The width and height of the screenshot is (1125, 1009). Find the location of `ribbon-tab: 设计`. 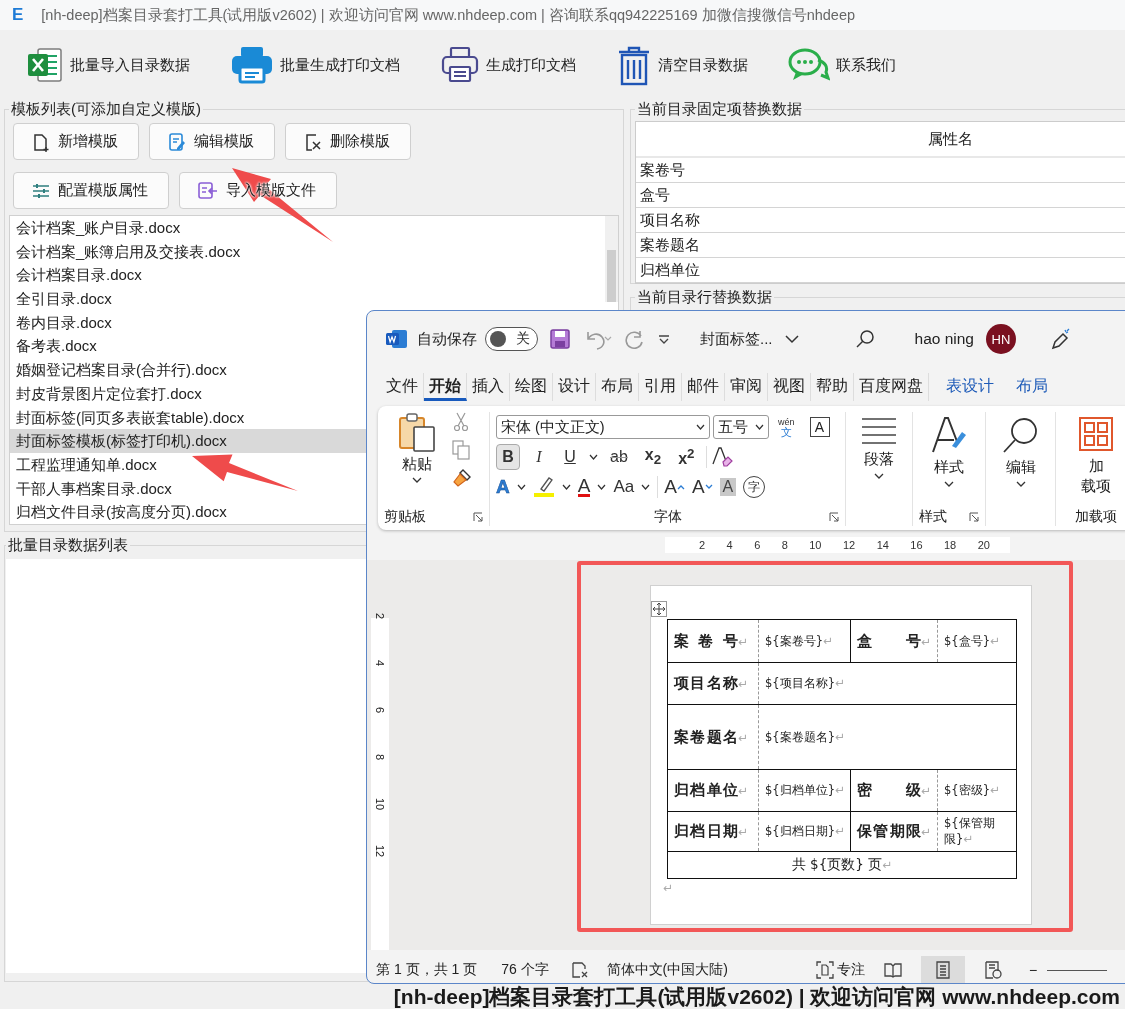

ribbon-tab: 设计 is located at coordinates (574, 387).